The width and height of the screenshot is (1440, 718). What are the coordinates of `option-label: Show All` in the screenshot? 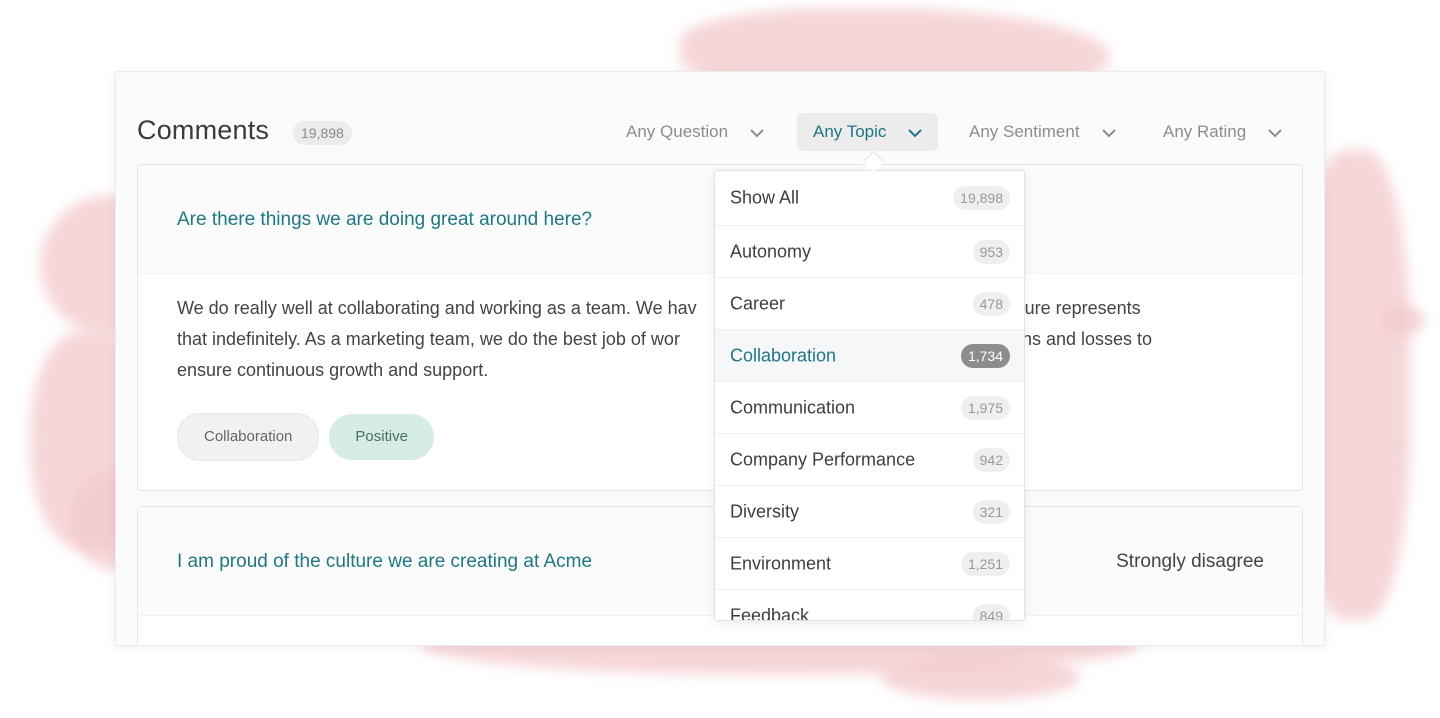 It's located at (765, 197).